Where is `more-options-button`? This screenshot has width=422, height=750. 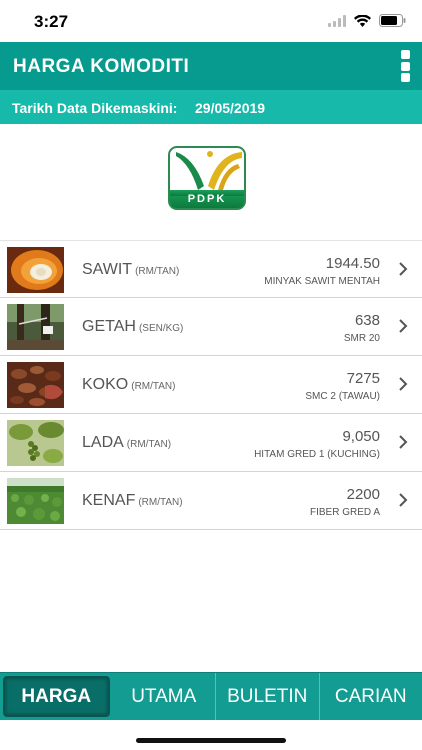
more-options-button is located at coordinates (405, 66).